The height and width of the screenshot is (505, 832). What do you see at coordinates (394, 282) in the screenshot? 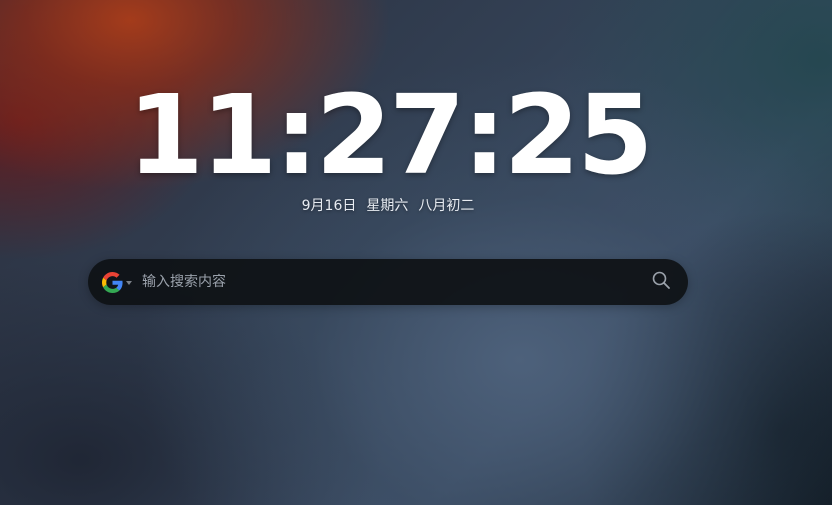
I see `search-input` at bounding box center [394, 282].